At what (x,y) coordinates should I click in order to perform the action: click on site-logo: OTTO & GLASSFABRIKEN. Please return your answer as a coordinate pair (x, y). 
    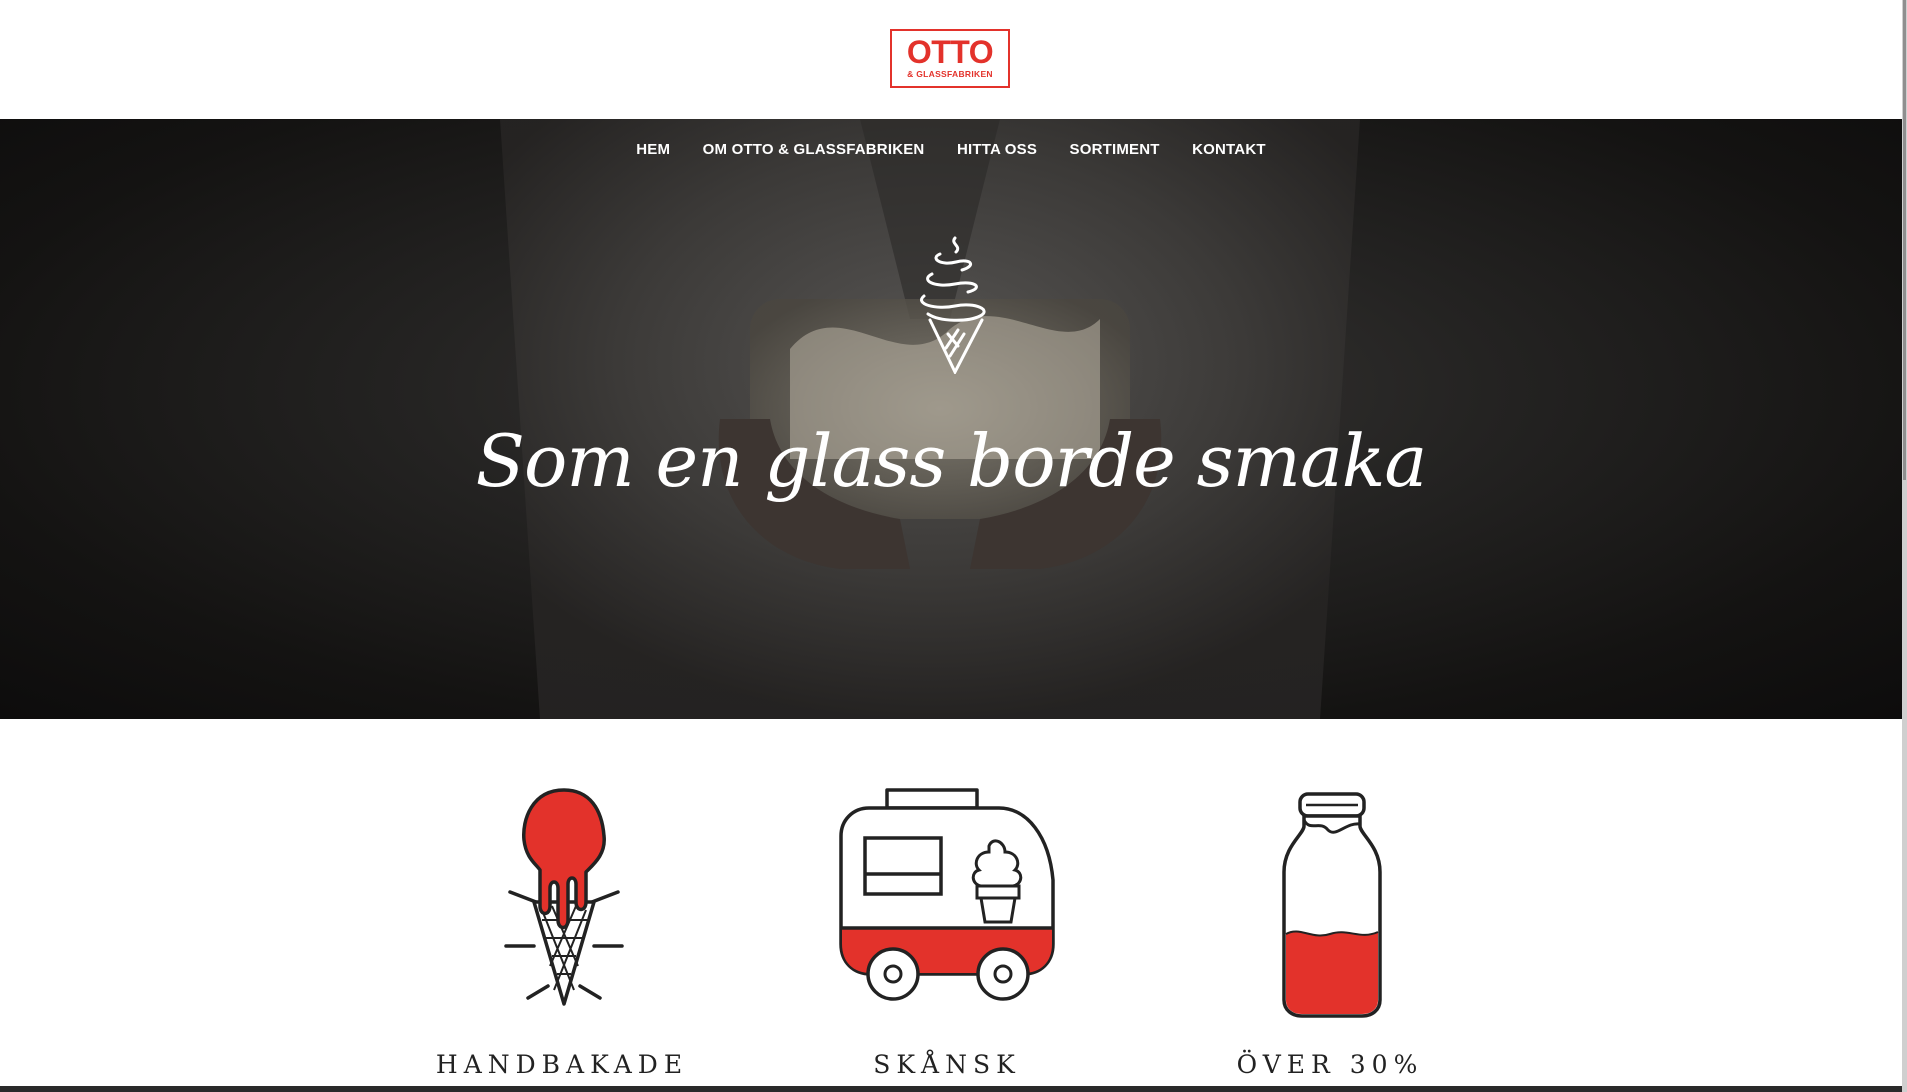
    Looking at the image, I should click on (950, 58).